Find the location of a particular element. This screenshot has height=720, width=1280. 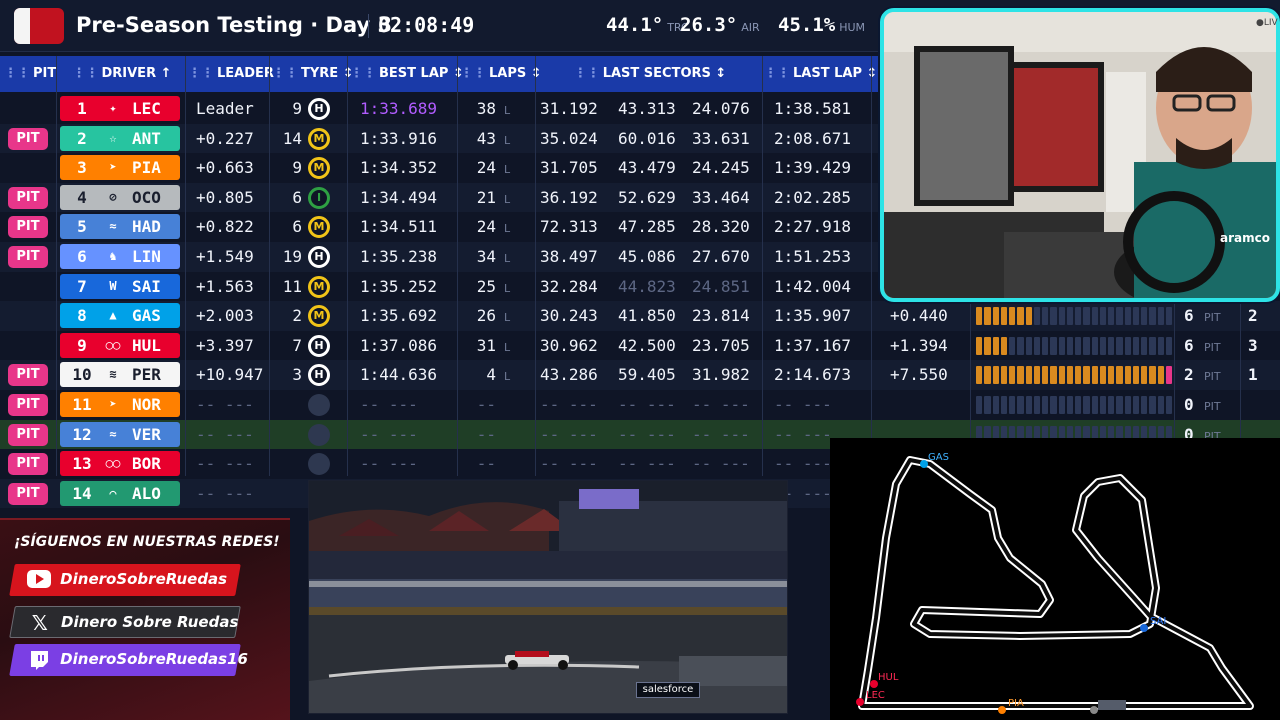

pit-count: 0 is located at coordinates (1189, 404).